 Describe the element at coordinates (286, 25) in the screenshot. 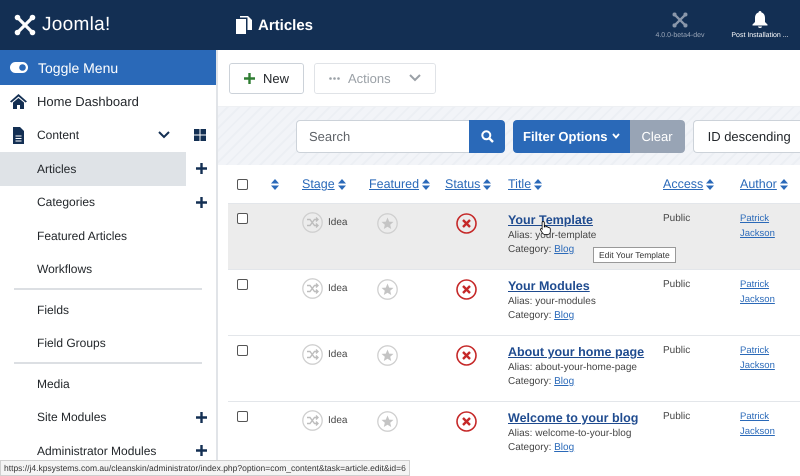

I see `page-title: Articles` at that location.